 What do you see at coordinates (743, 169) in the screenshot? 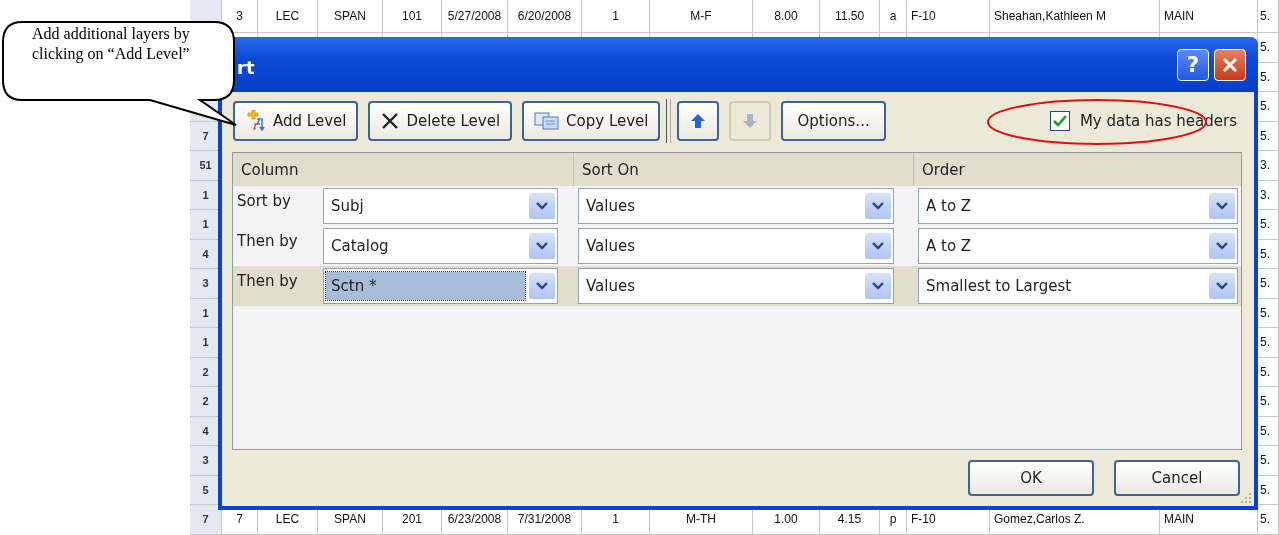
I see `column-heading: Sort On` at bounding box center [743, 169].